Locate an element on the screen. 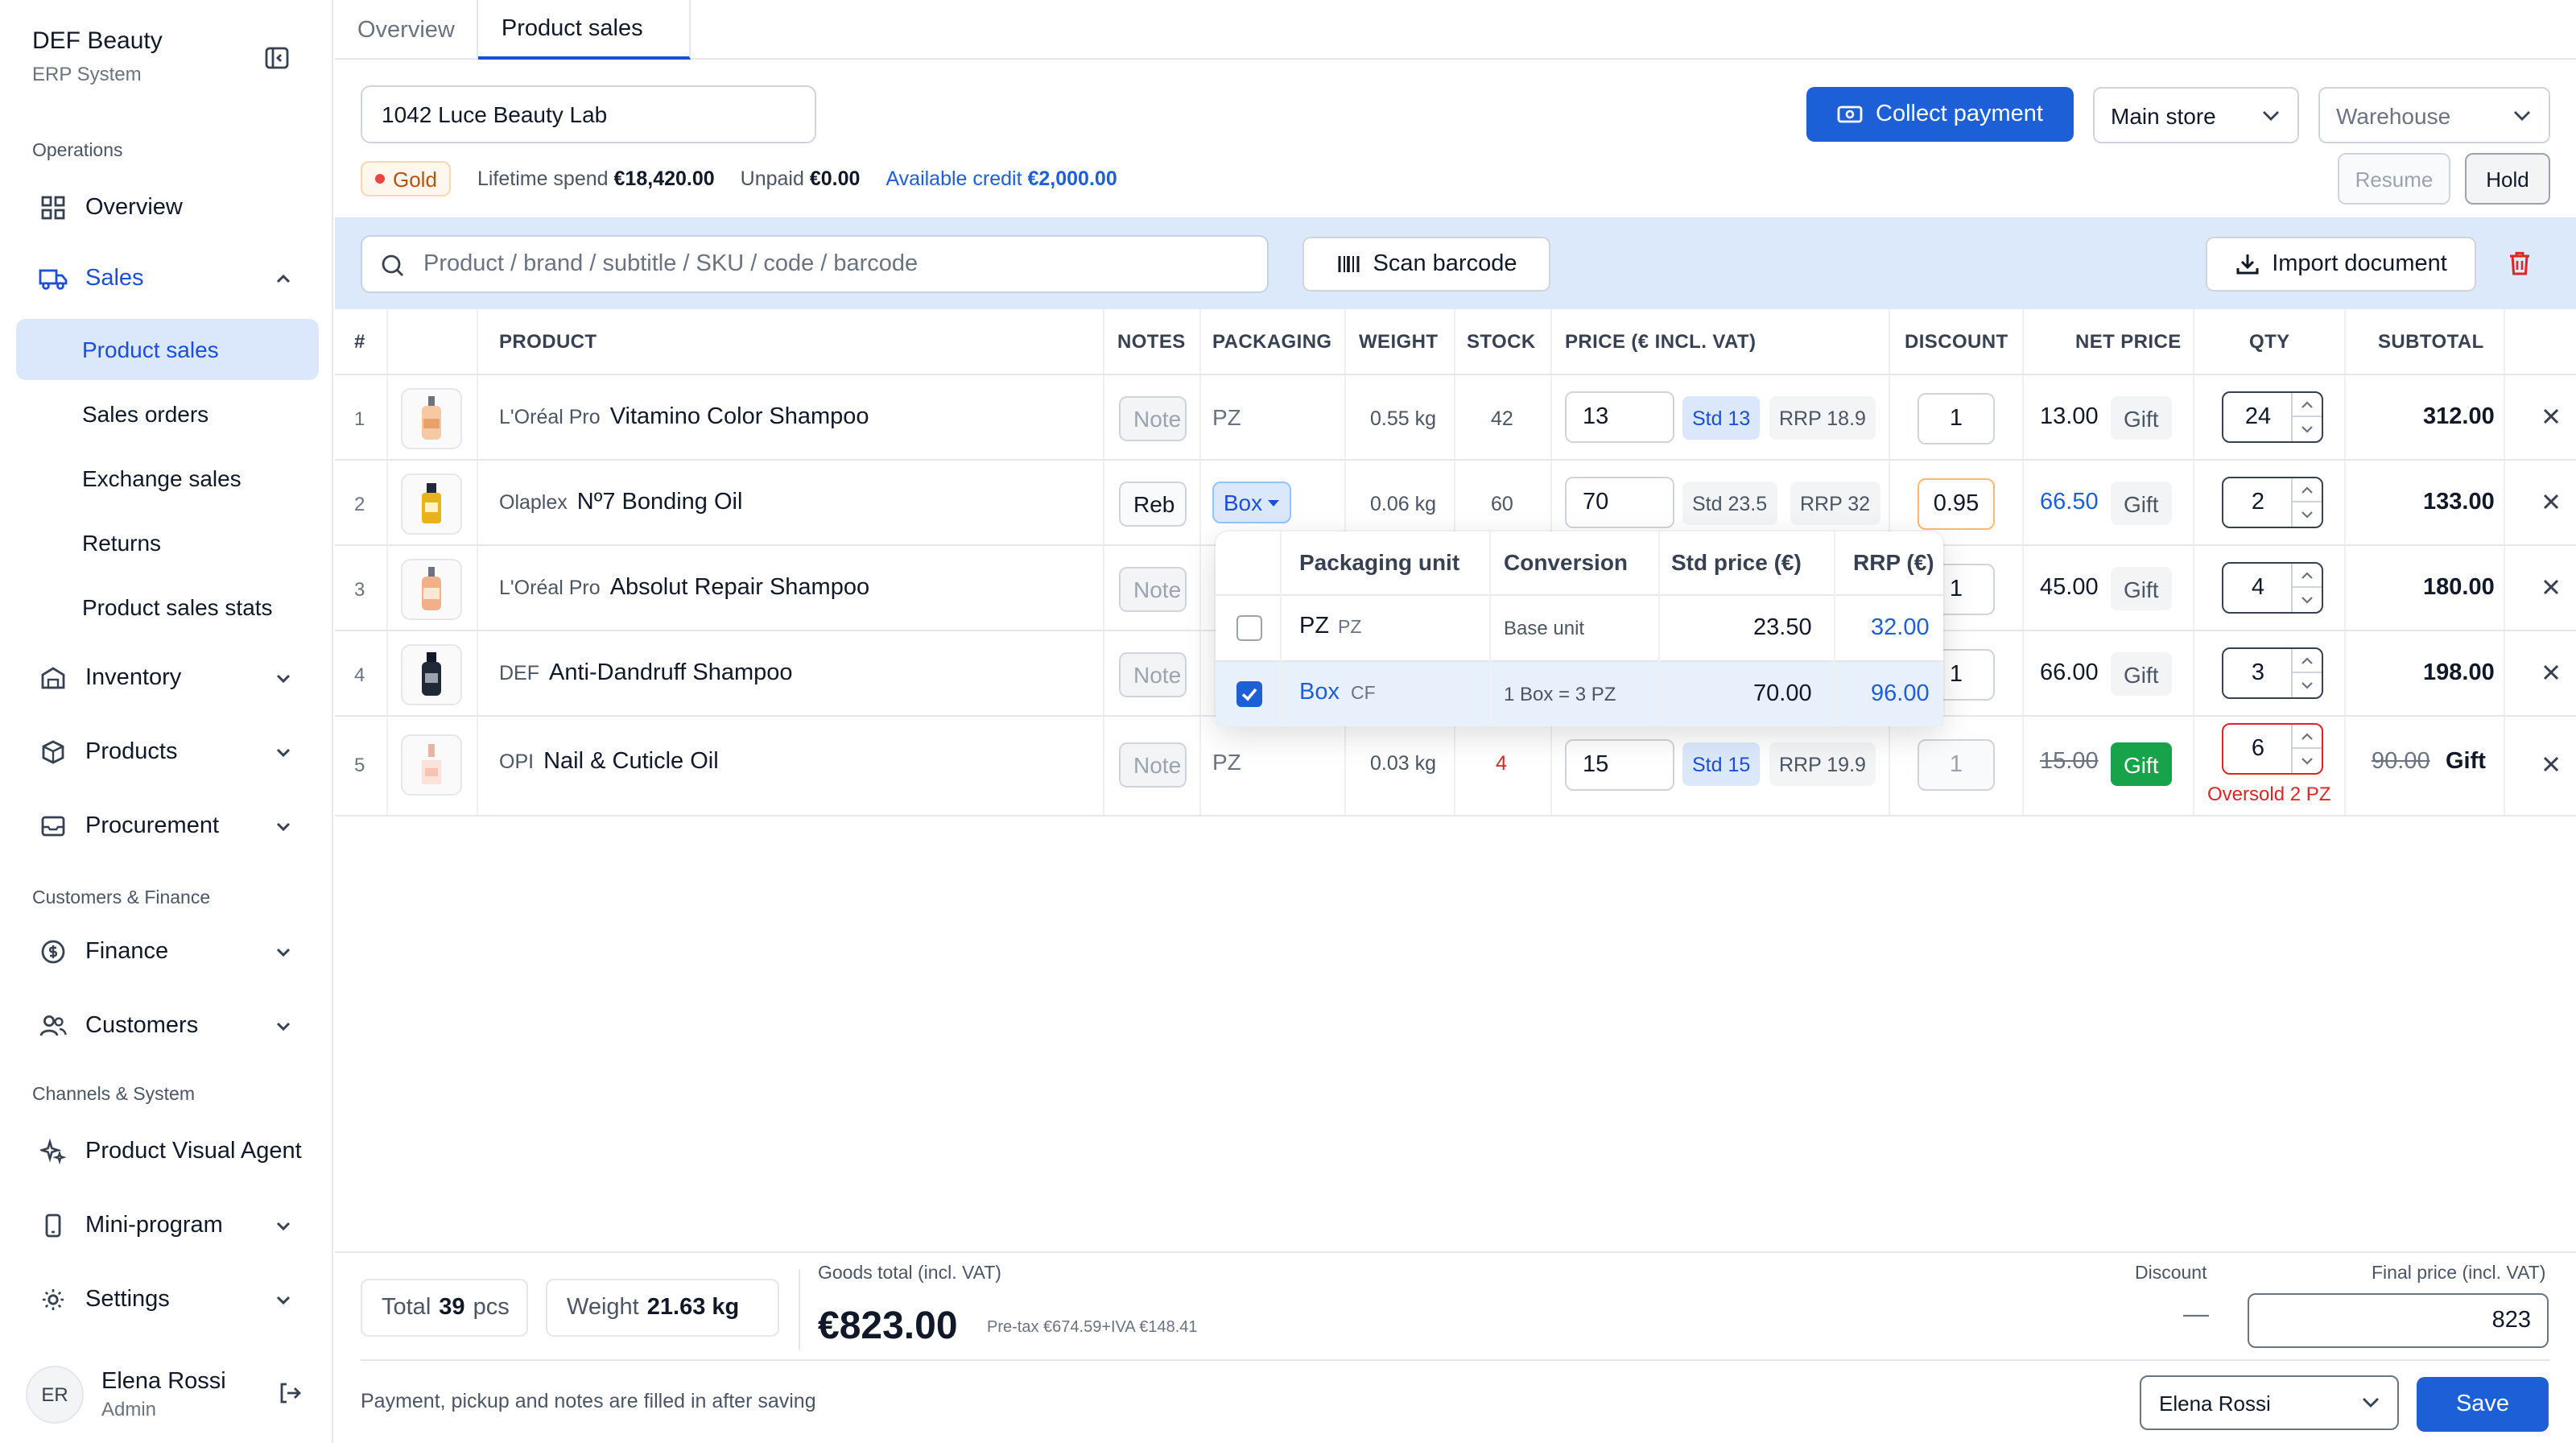 This screenshot has width=2576, height=1443. option-std: 70.00 is located at coordinates (1782, 694).